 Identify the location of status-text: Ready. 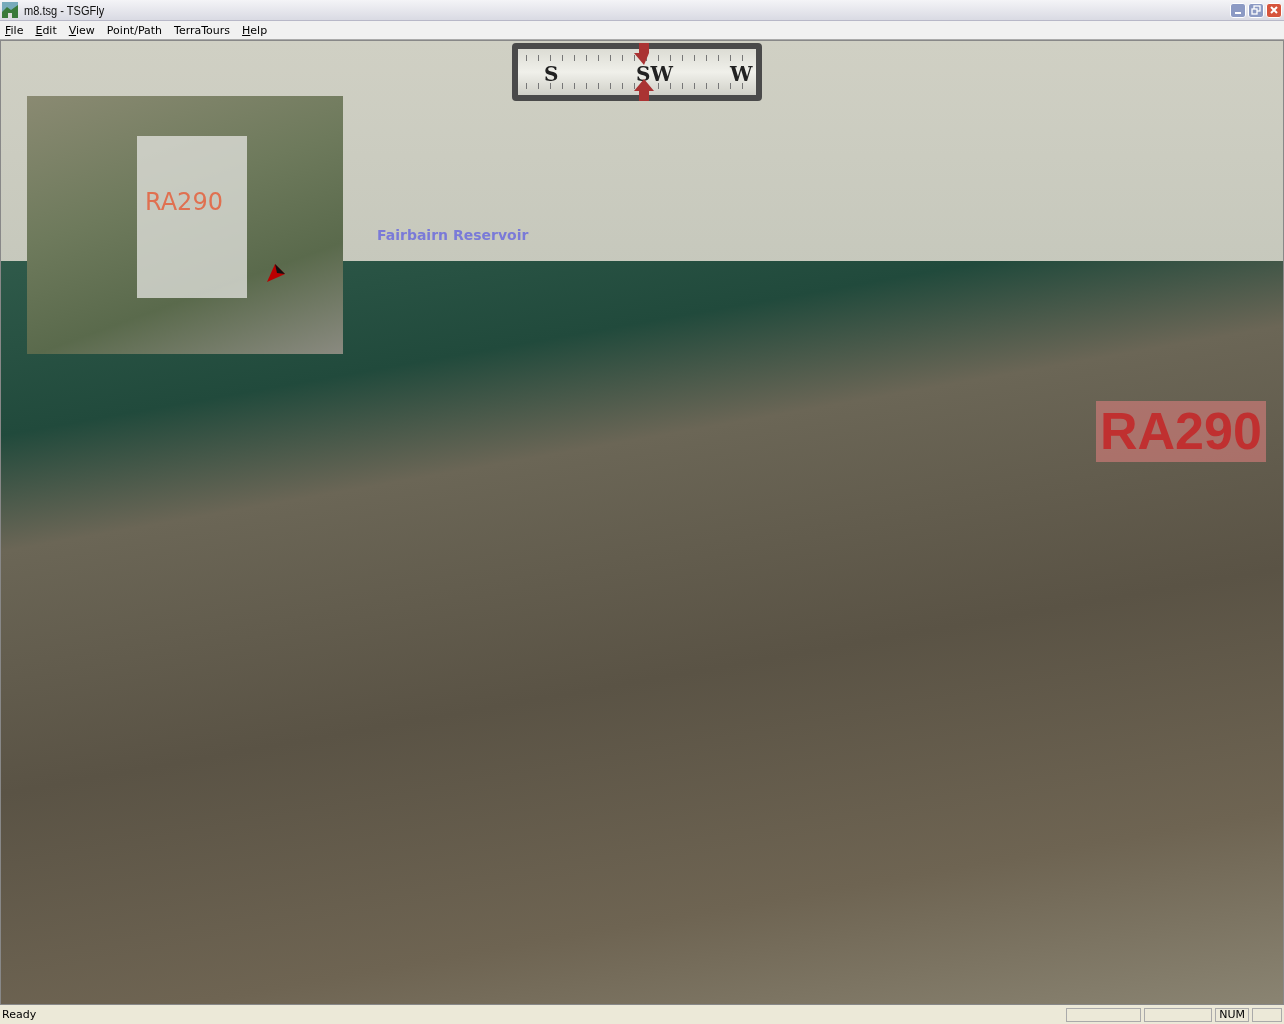
(20, 1014).